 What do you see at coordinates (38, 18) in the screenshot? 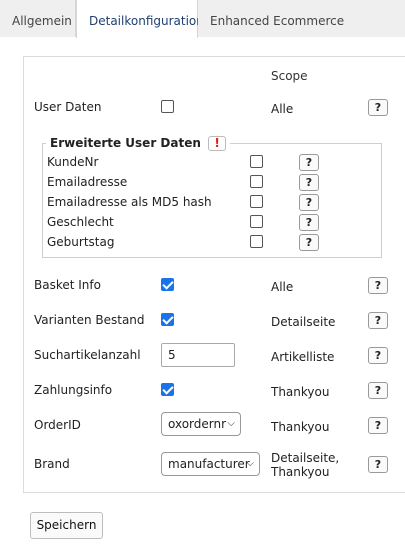
I see `tab-allgemein: Allgemein` at bounding box center [38, 18].